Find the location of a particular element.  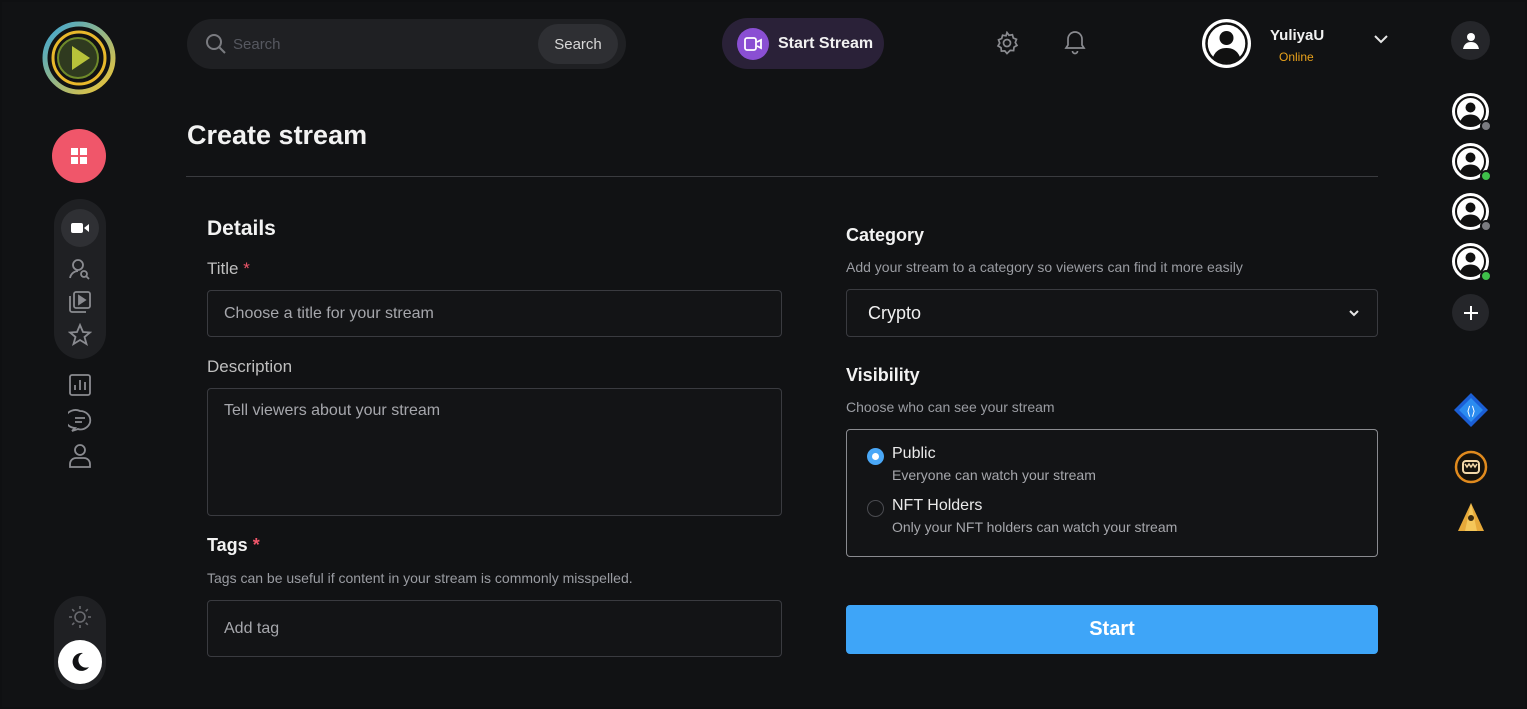

gear-icon is located at coordinates (1007, 43).